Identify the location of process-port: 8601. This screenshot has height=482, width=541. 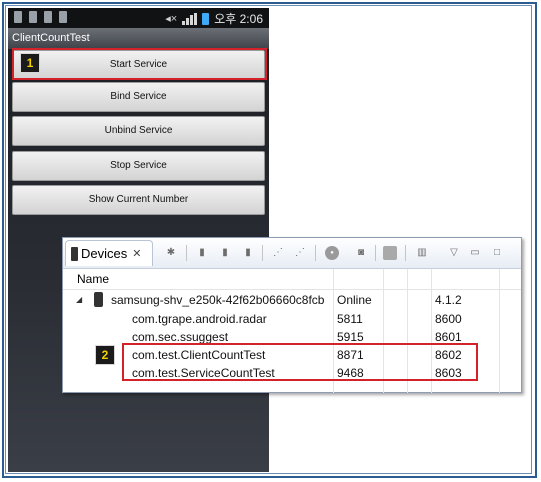
(448, 337).